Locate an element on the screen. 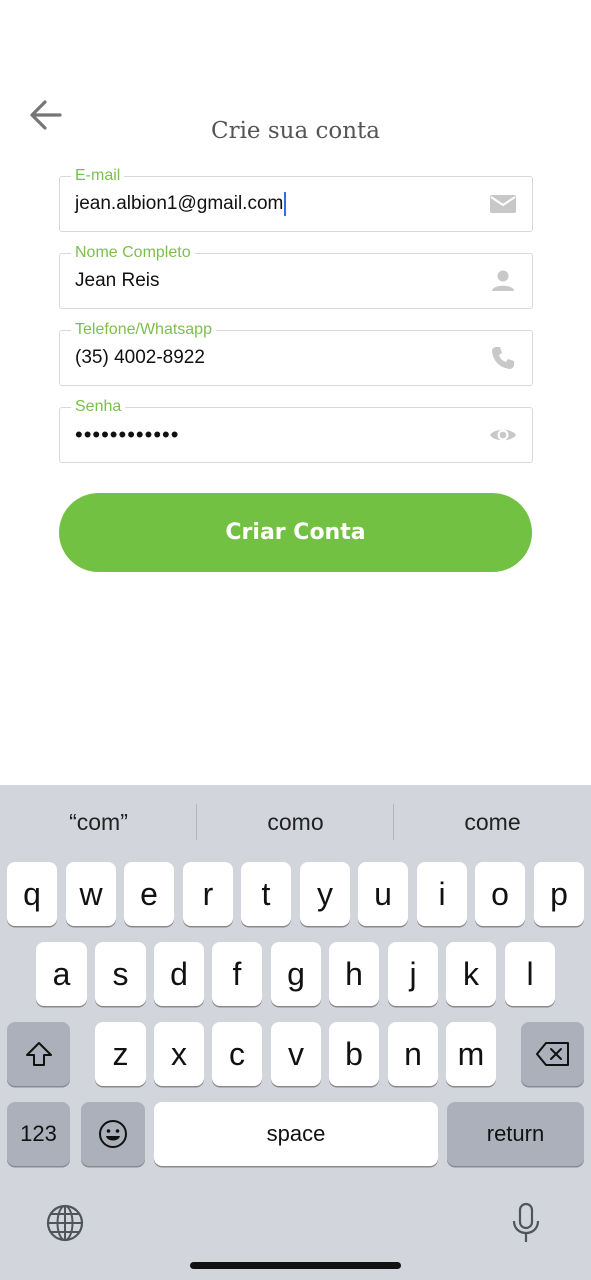 The width and height of the screenshot is (591, 1280). shift-icon is located at coordinates (38, 1054).